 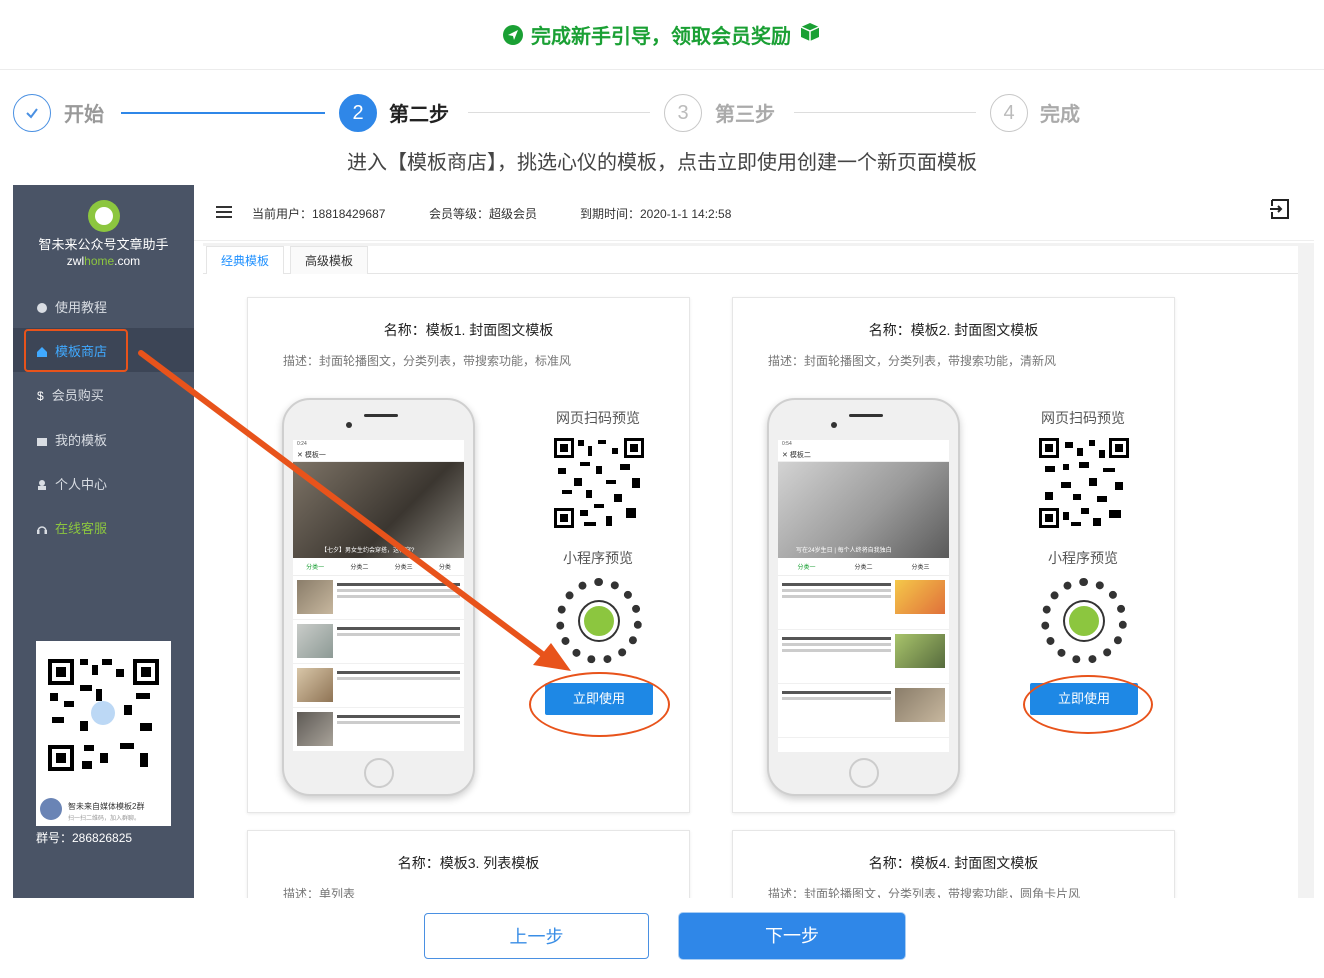 What do you see at coordinates (427, 361) in the screenshot?
I see `template-description: 描述：封面轮播图文，分类列表，带搜索功能，标准风` at bounding box center [427, 361].